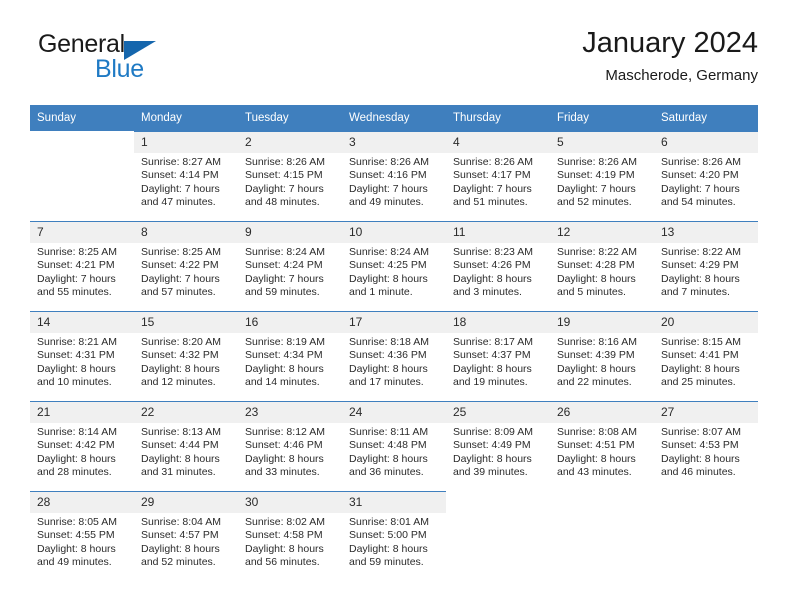 The width and height of the screenshot is (792, 612). I want to click on sunrise-text: Sunrise: 8:23 AM, so click(493, 252).